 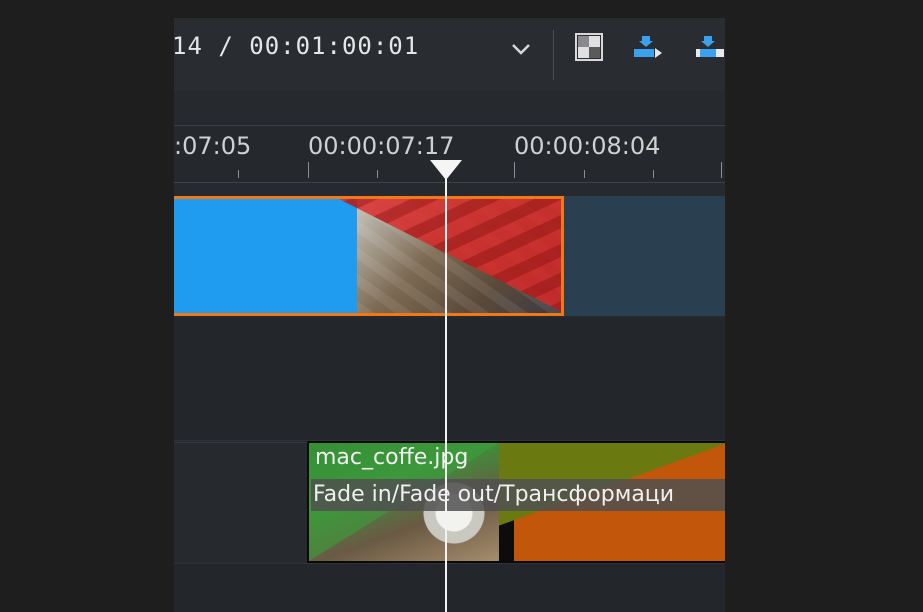 I want to click on checker-icon, so click(x=589, y=47).